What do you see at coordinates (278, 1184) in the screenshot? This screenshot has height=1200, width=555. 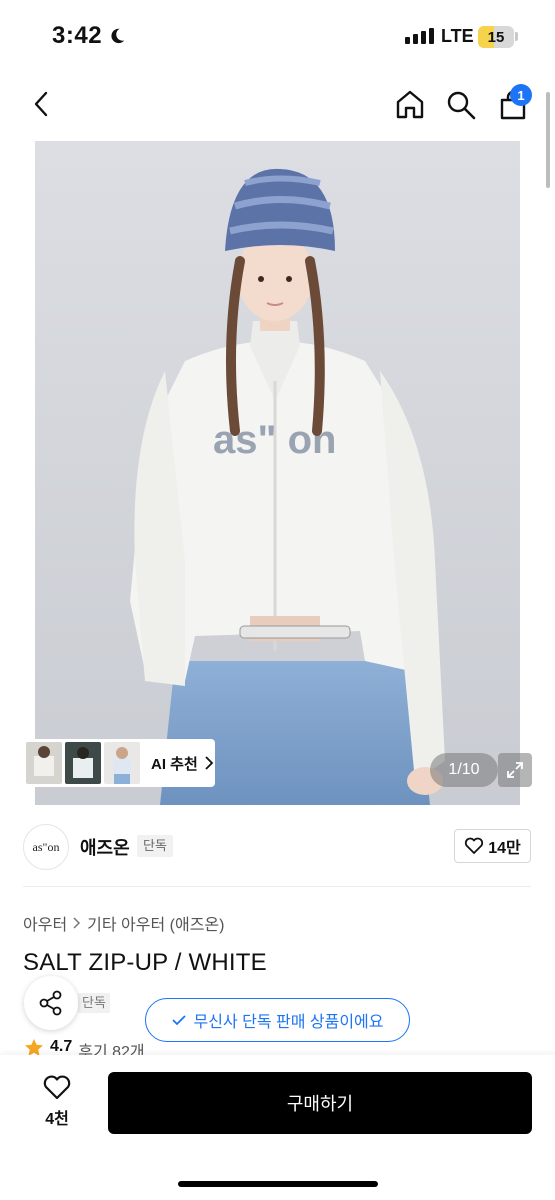 I see `home-indicator` at bounding box center [278, 1184].